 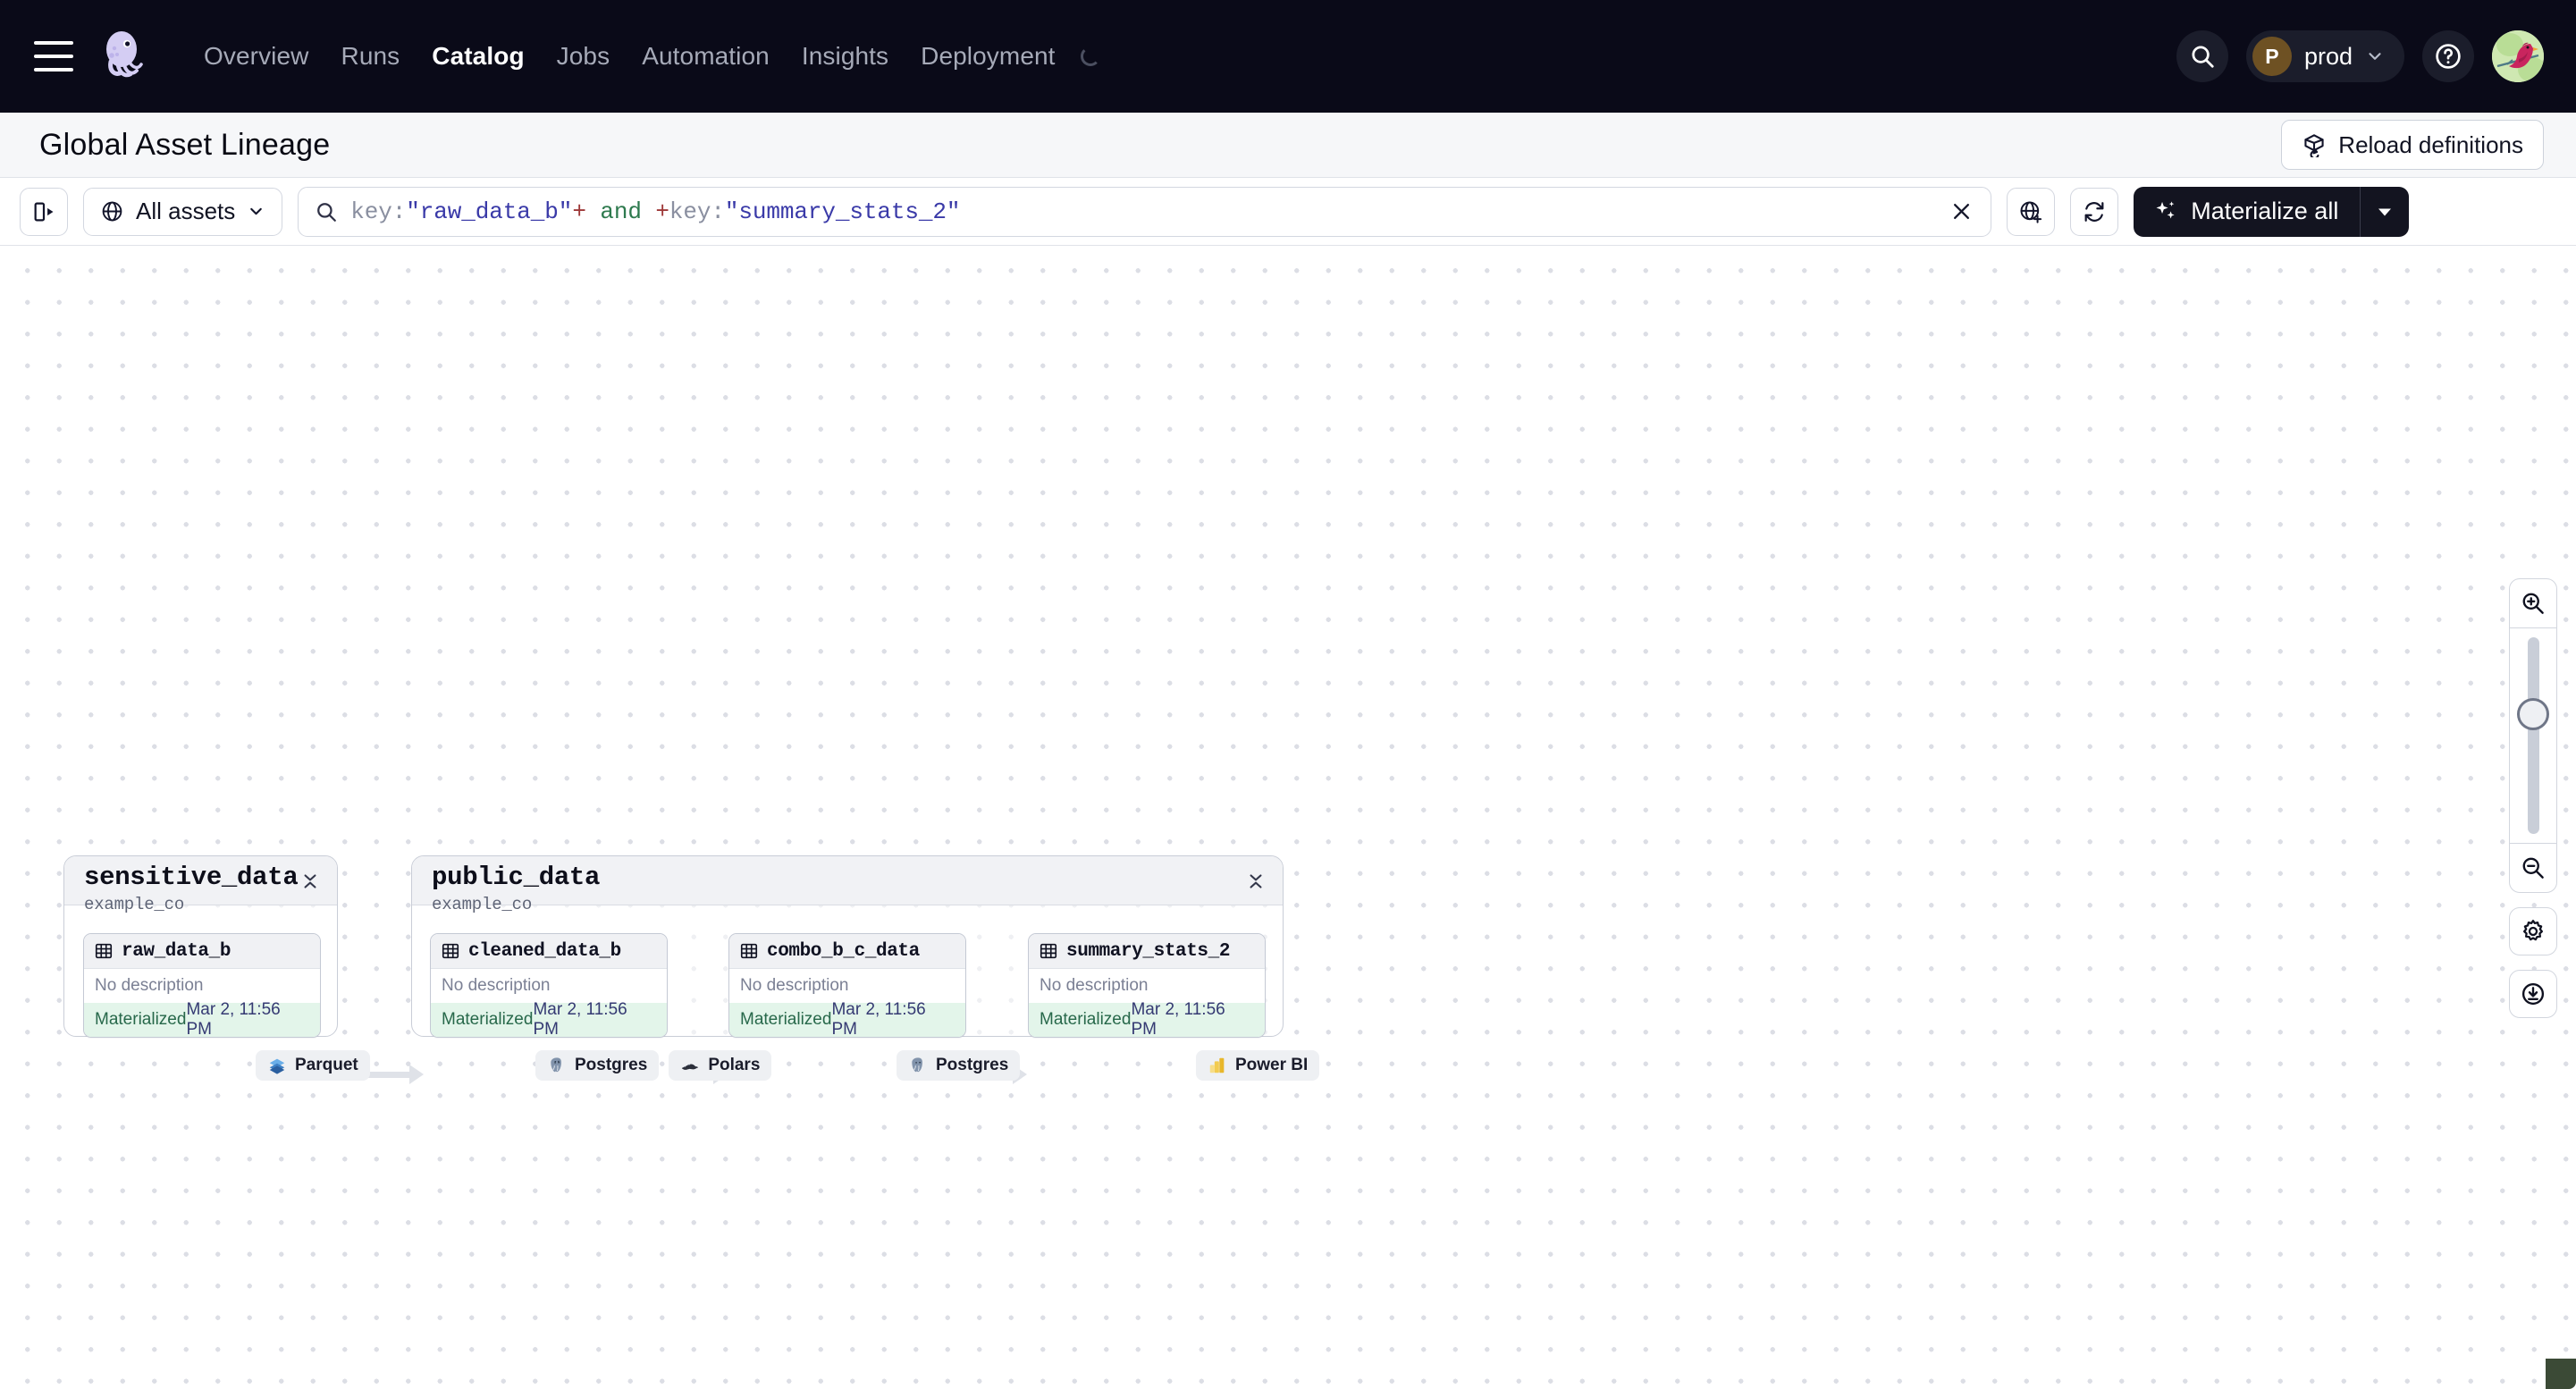 What do you see at coordinates (2533, 603) in the screenshot?
I see `zoom-in-icon` at bounding box center [2533, 603].